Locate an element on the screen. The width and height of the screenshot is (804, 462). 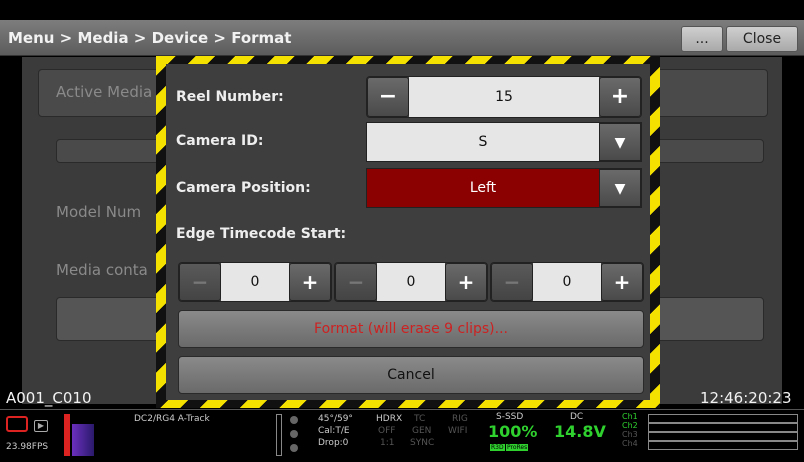
cal-readout: Cal:T/E is located at coordinates (334, 431).